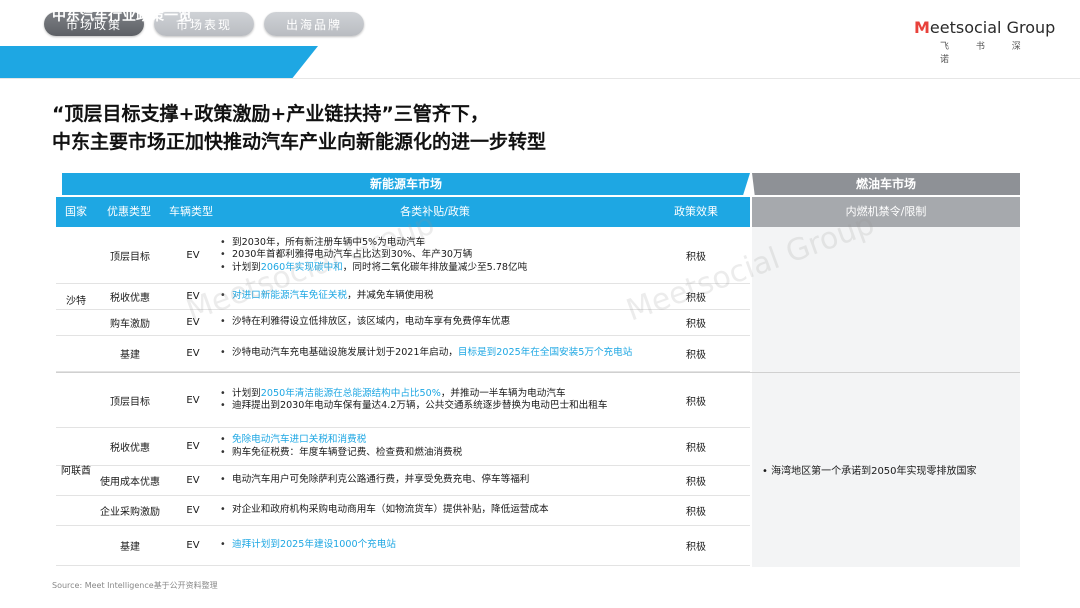  Describe the element at coordinates (345, 353) in the screenshot. I see `policy-text: 沙特电动汽车充电基础设施发展计划于2021年启动，` at that location.